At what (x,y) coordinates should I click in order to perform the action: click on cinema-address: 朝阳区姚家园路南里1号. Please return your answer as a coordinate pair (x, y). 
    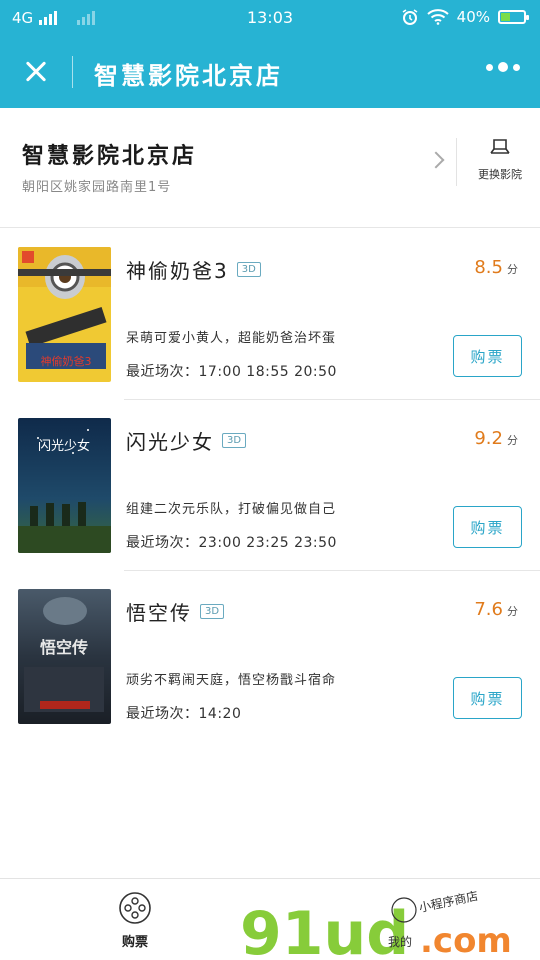
    Looking at the image, I should click on (97, 187).